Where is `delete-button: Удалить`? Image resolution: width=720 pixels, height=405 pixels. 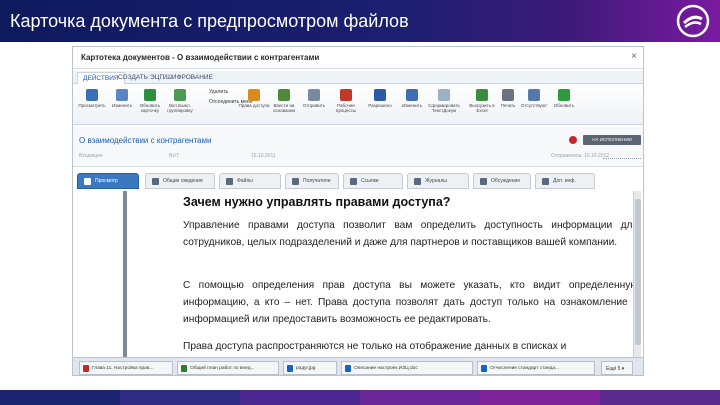
delete-button: Удалить is located at coordinates (218, 92).